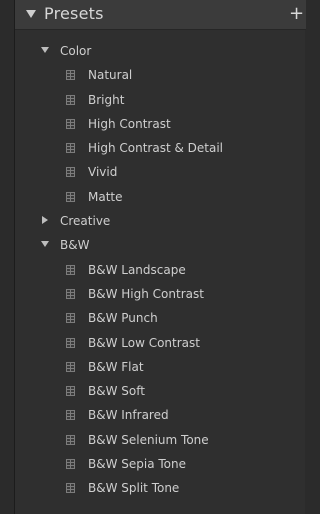 This screenshot has width=320, height=514. What do you see at coordinates (160, 197) in the screenshot?
I see `preset-item: Matte` at bounding box center [160, 197].